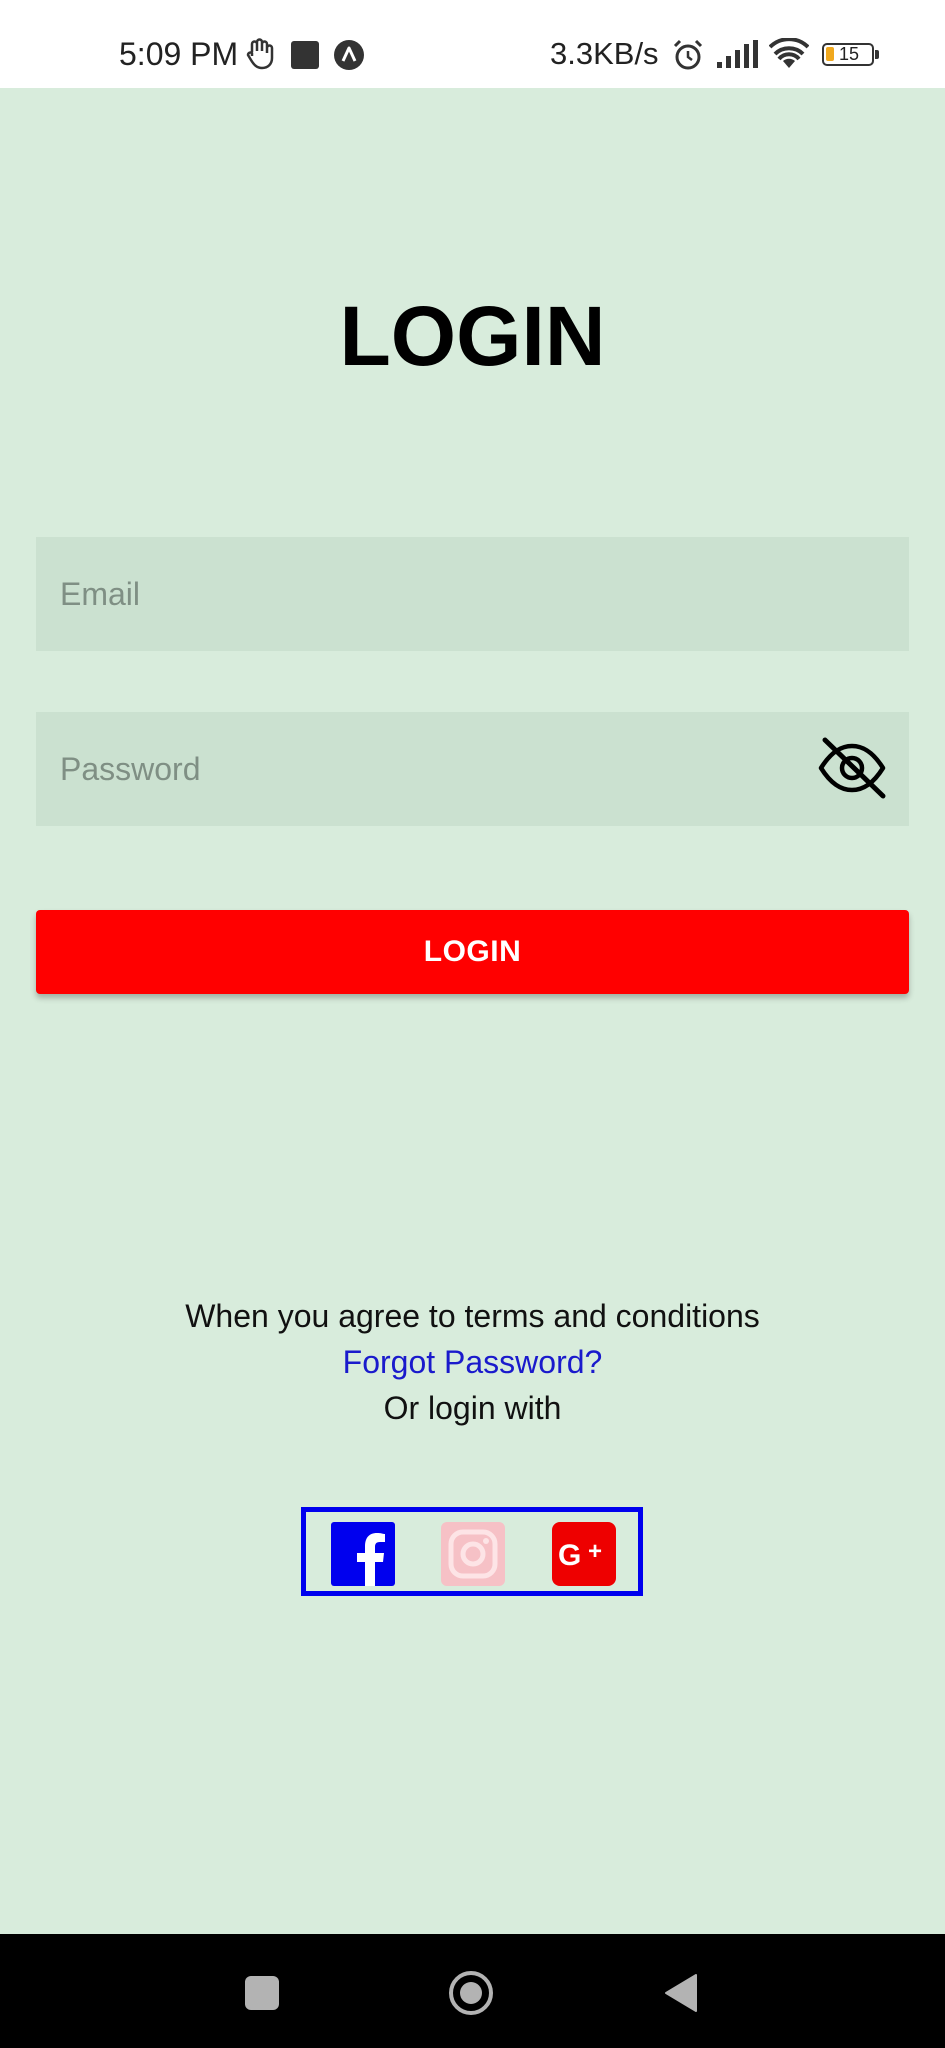 The height and width of the screenshot is (2048, 945). What do you see at coordinates (789, 53) in the screenshot?
I see `wifi-icon` at bounding box center [789, 53].